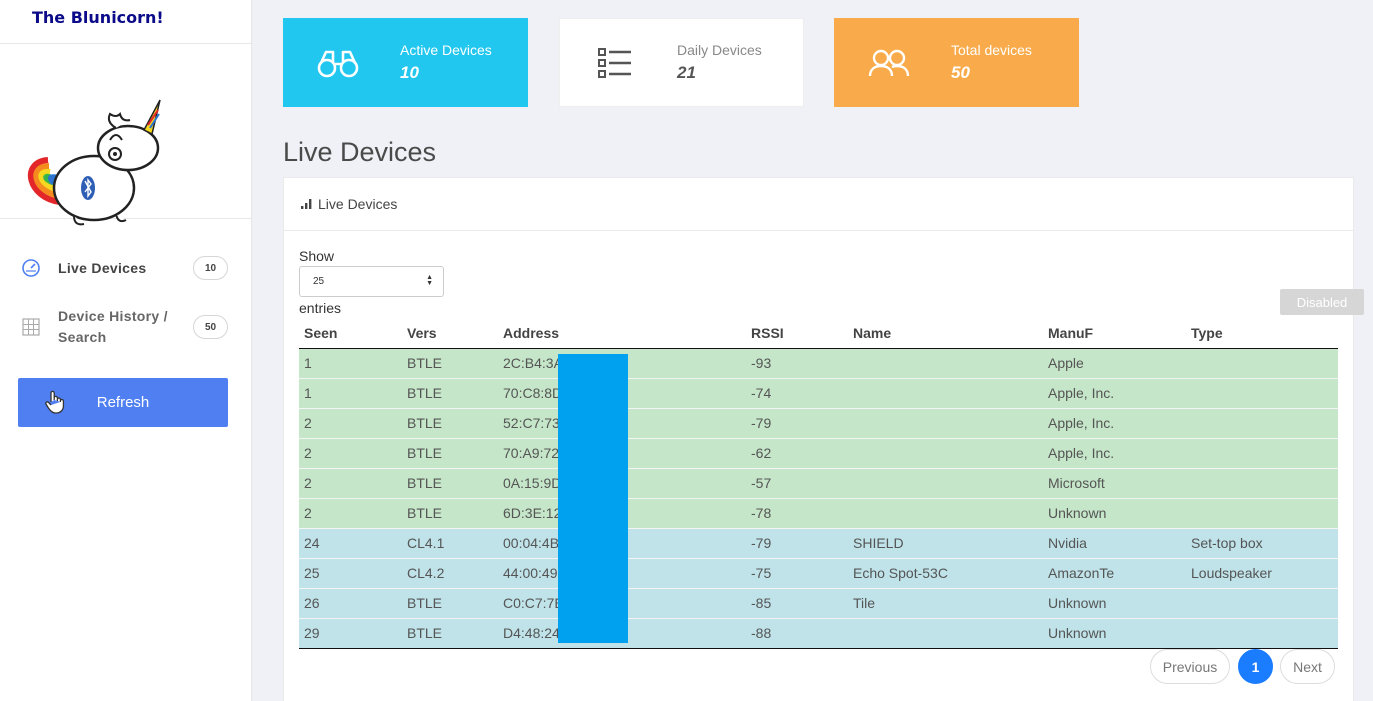 The height and width of the screenshot is (701, 1373). I want to click on card-value: 21, so click(686, 72).